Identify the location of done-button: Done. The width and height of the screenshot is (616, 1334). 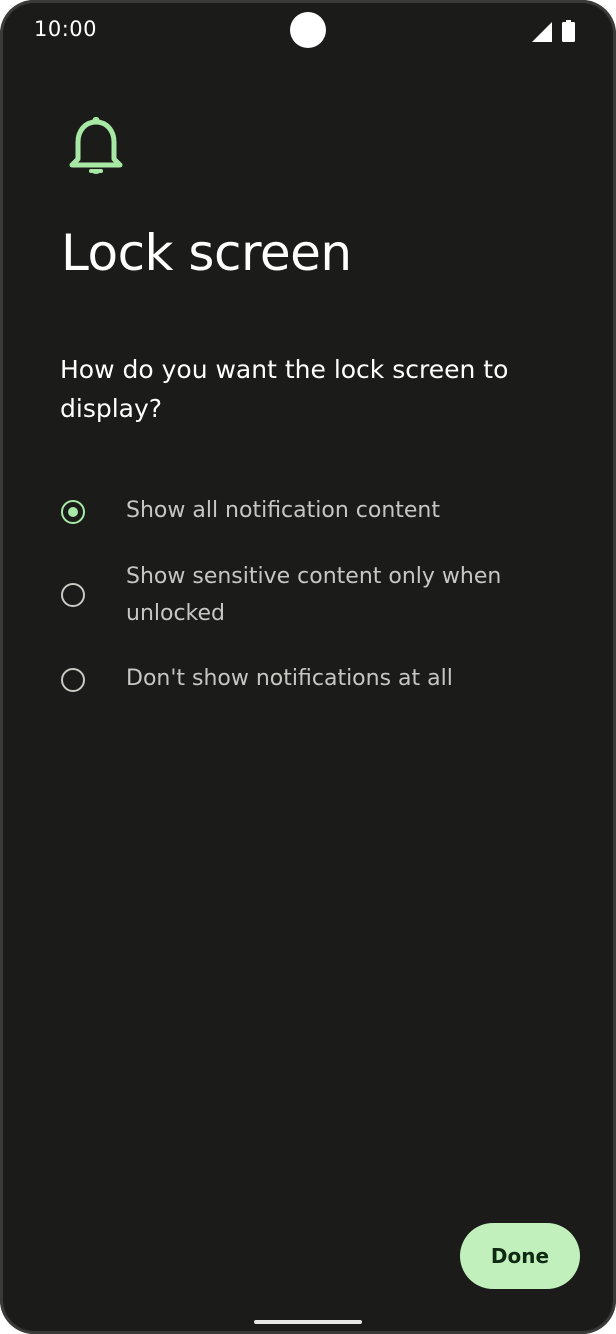
(520, 1256).